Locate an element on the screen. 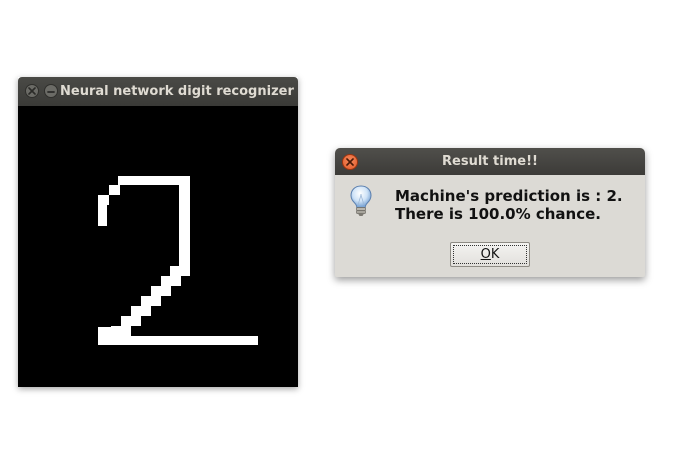  dialog-title: Result time!! is located at coordinates (490, 161).